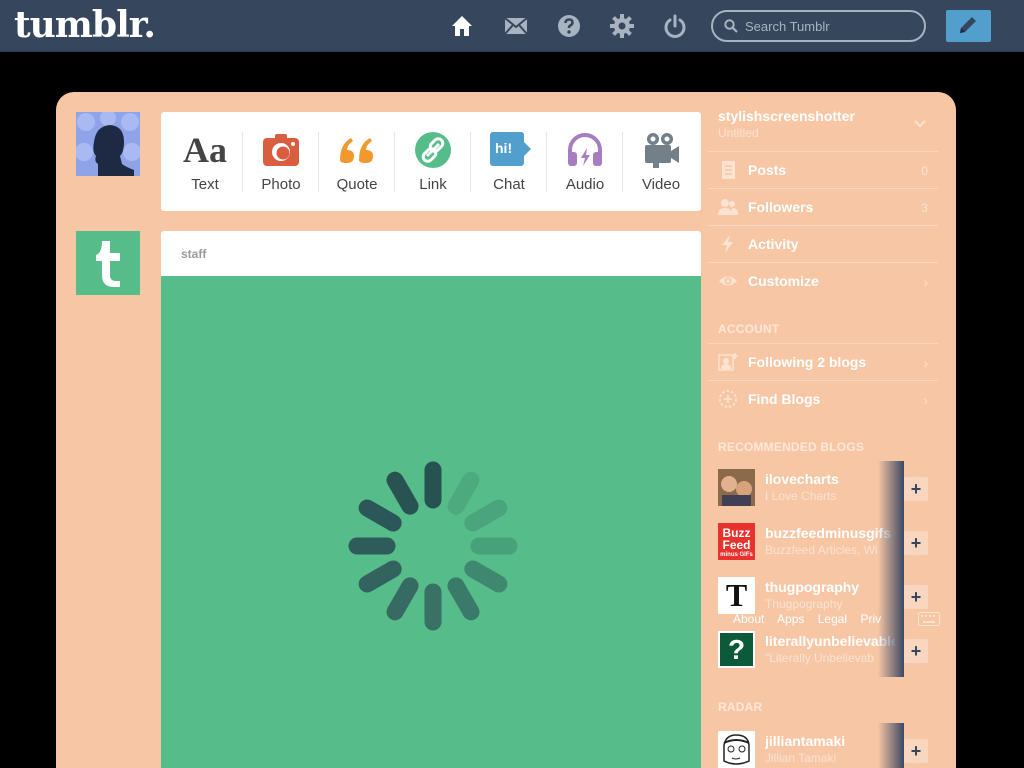  I want to click on top-navigation-bar: tumblr., so click(512, 26).